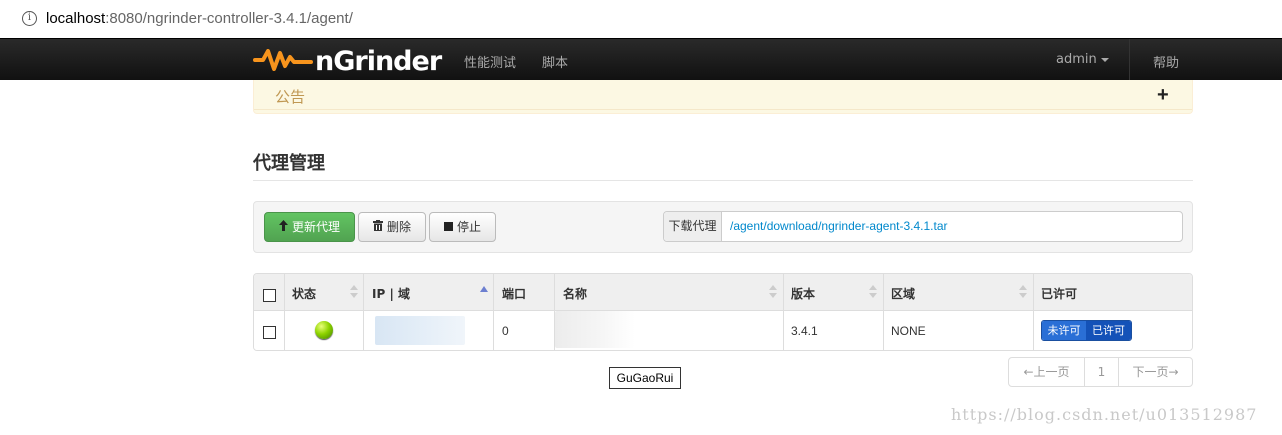 This screenshot has height=435, width=1282. Describe the element at coordinates (76, 18) in the screenshot. I see `url-host: localhost` at that location.